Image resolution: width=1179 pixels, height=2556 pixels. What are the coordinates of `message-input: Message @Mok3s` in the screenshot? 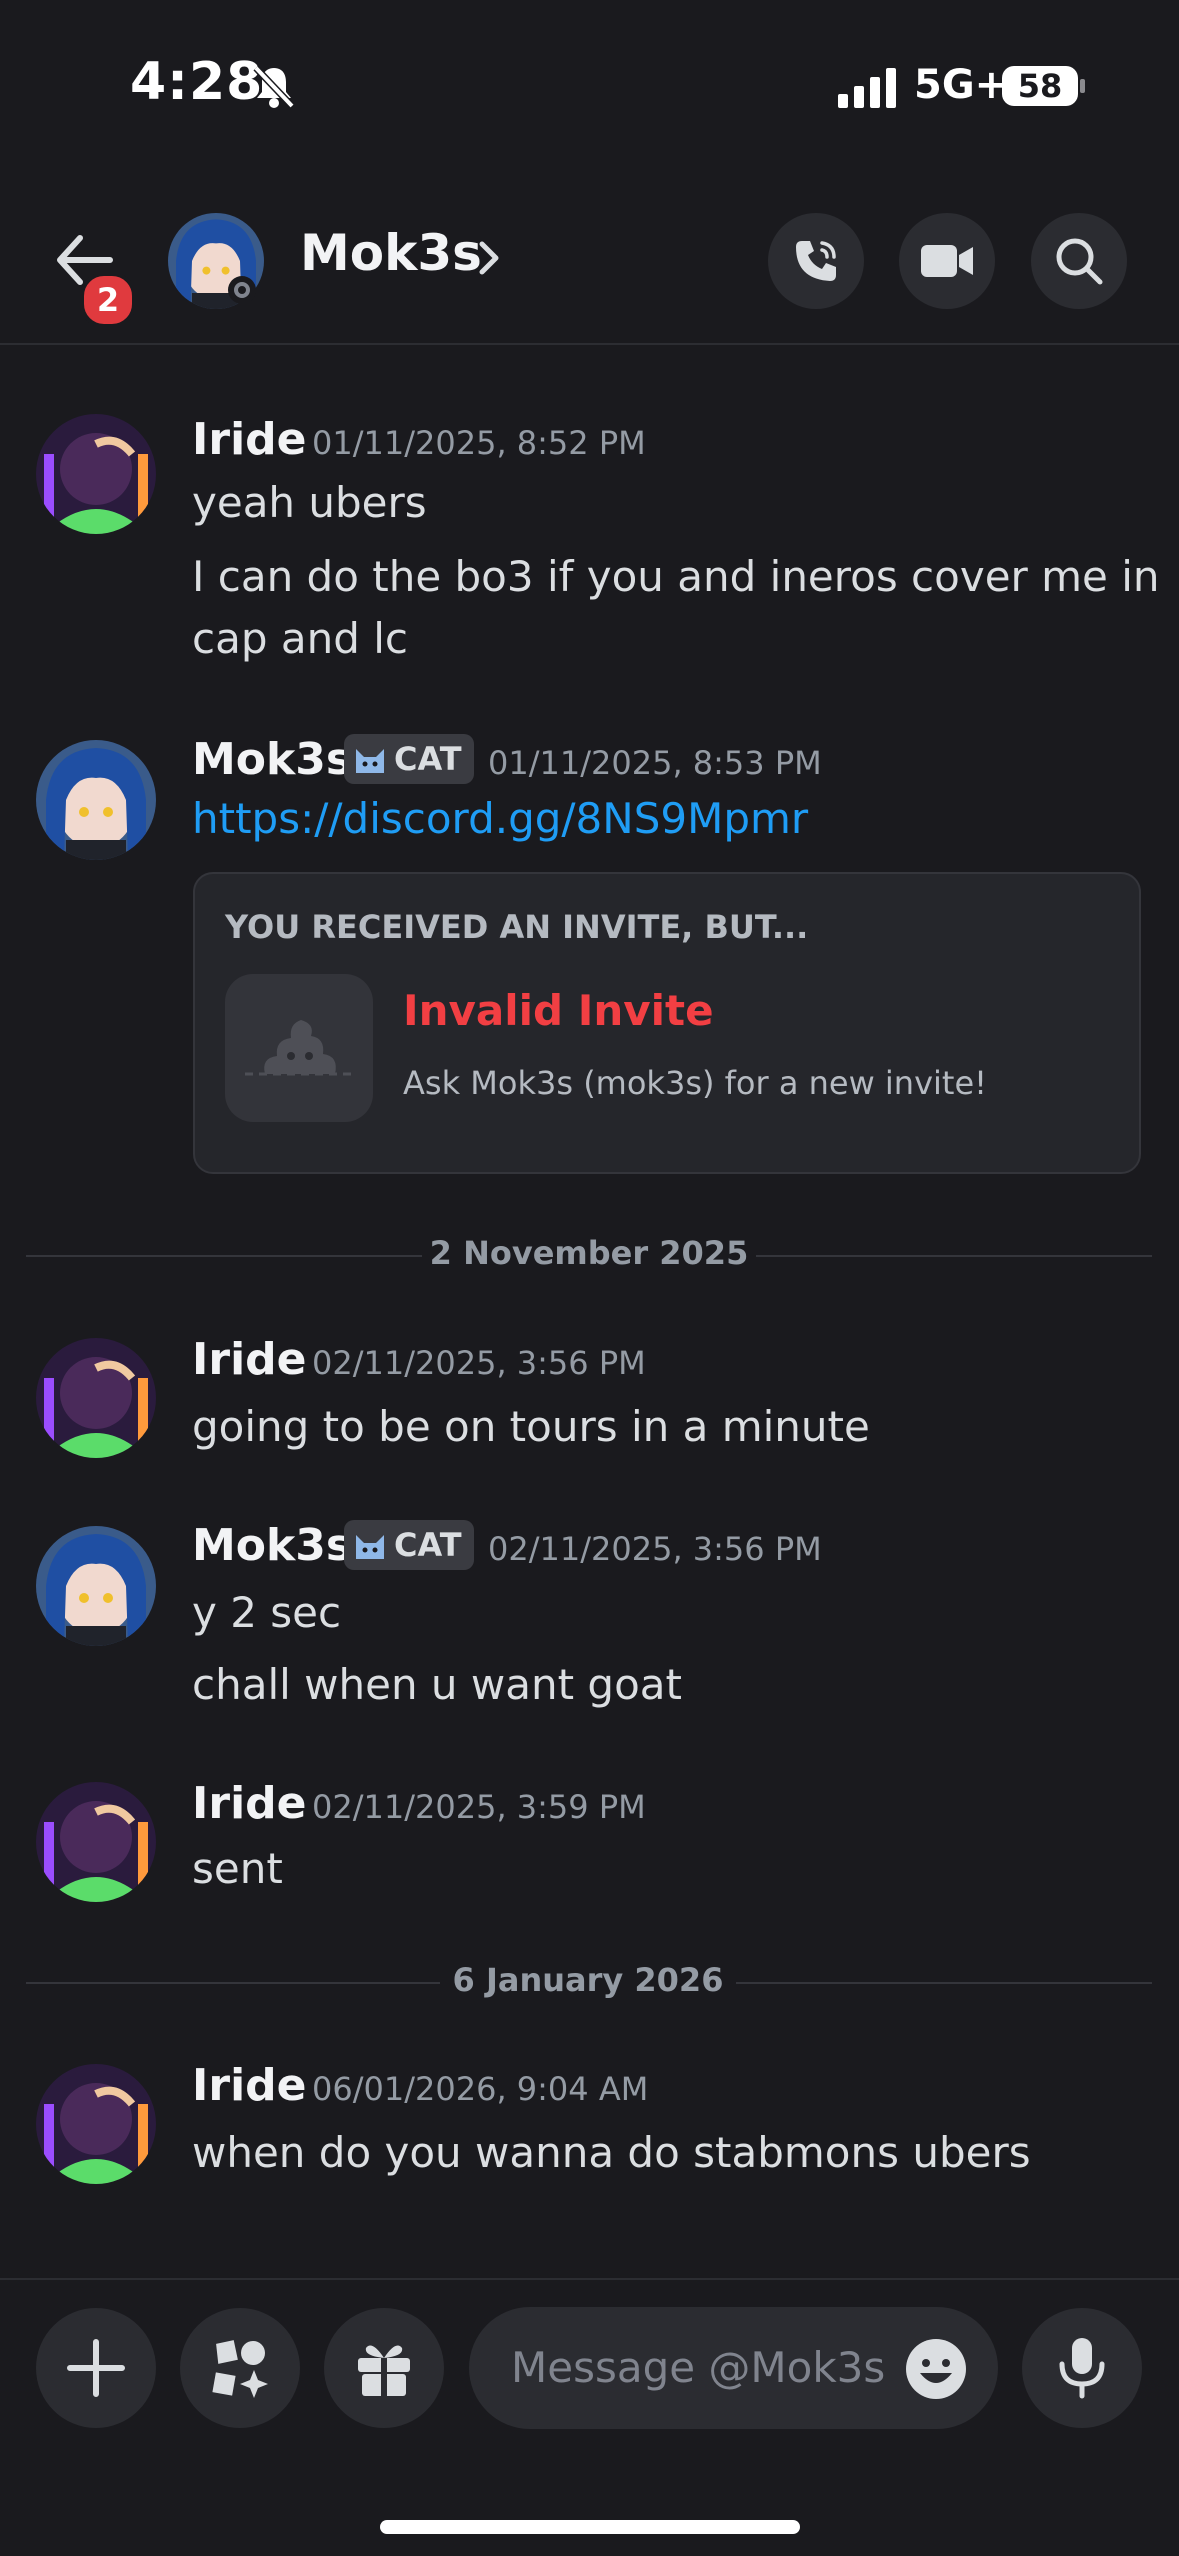 It's located at (733, 2368).